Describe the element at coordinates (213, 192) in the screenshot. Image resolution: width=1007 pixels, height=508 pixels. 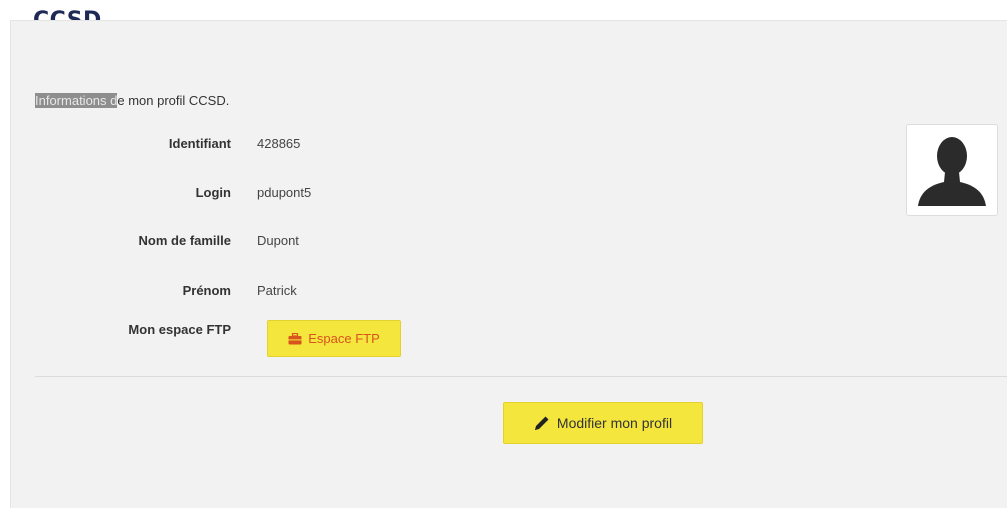
I see `field-label-login: Login` at that location.